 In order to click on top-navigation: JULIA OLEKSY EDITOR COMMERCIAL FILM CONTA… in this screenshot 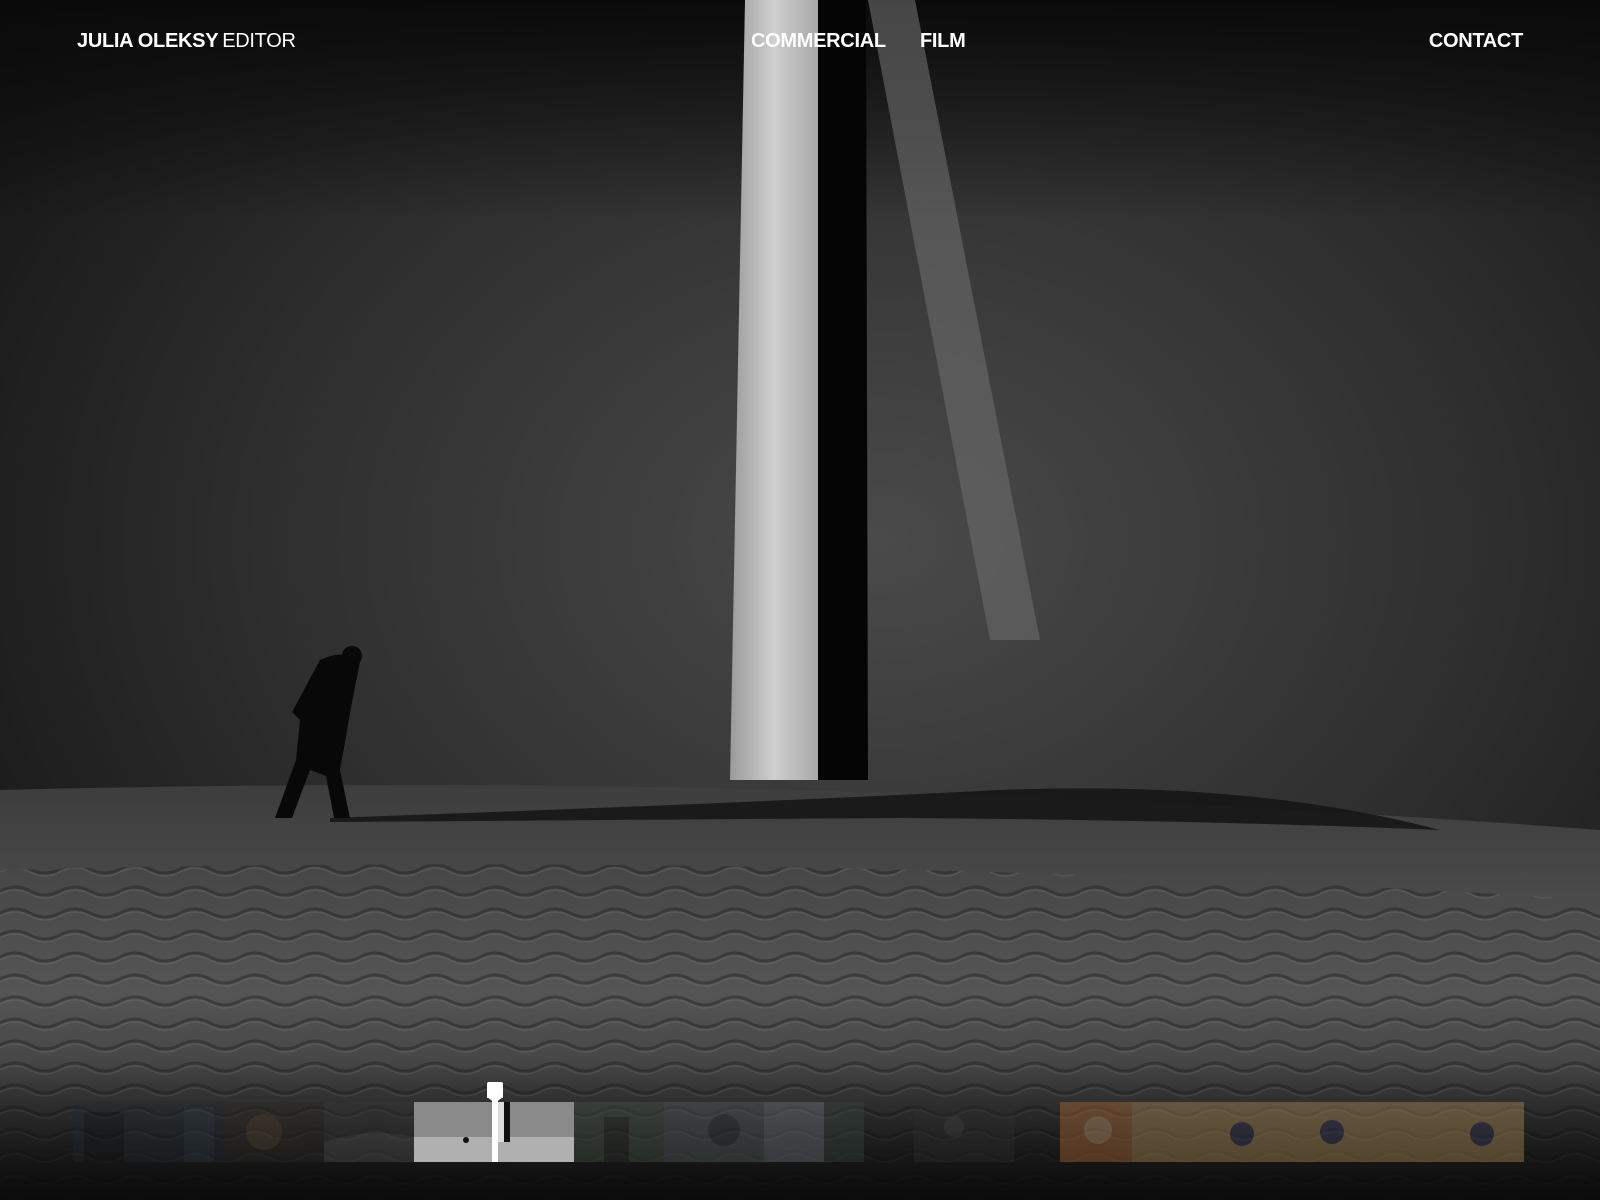, I will do `click(800, 45)`.